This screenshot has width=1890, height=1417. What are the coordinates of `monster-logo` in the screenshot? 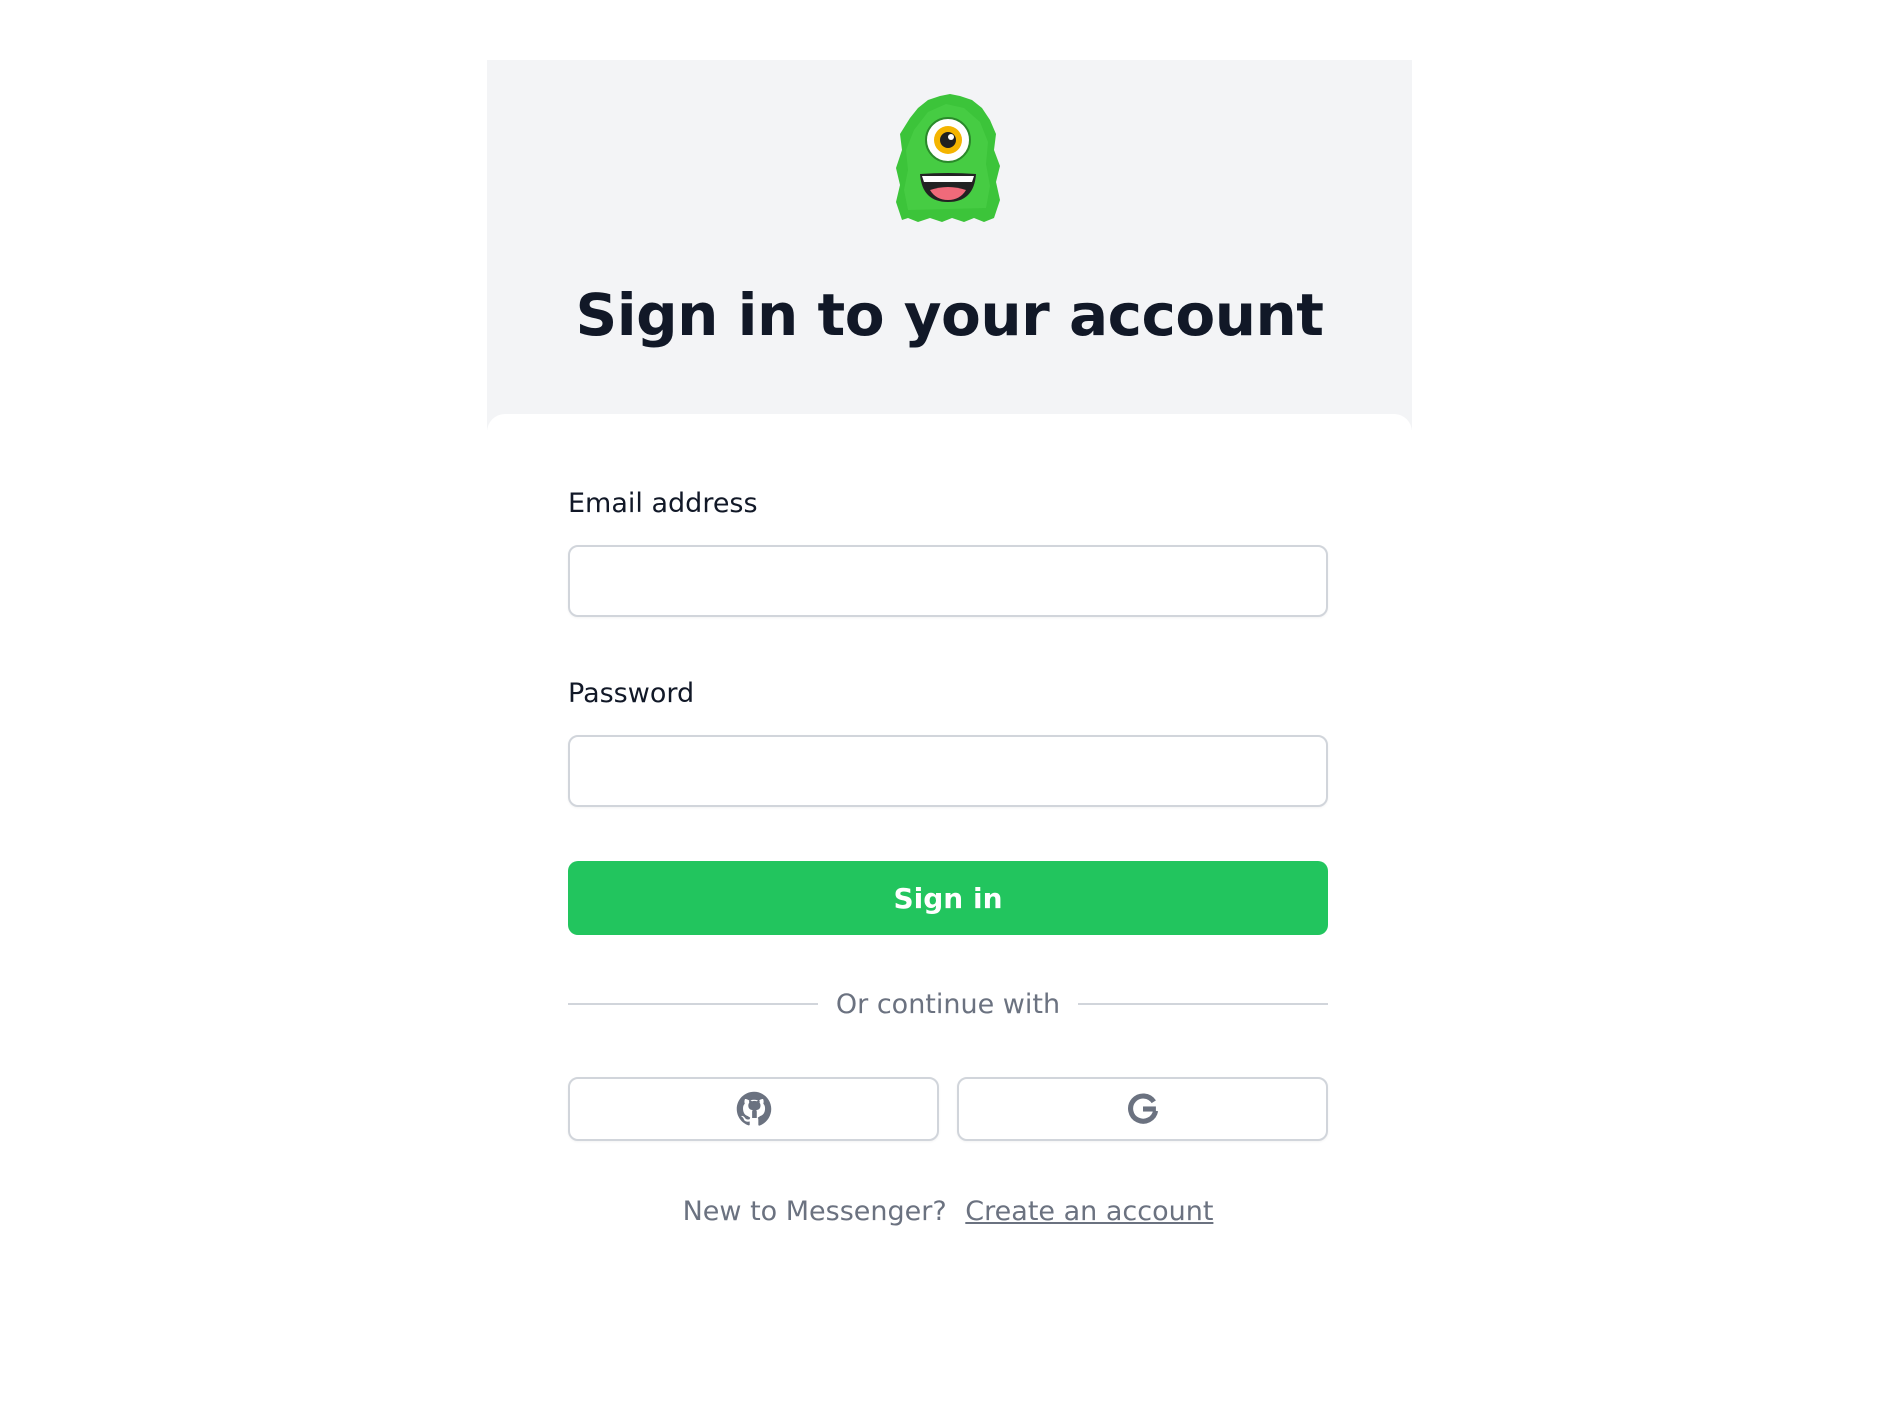 It's located at (948, 158).